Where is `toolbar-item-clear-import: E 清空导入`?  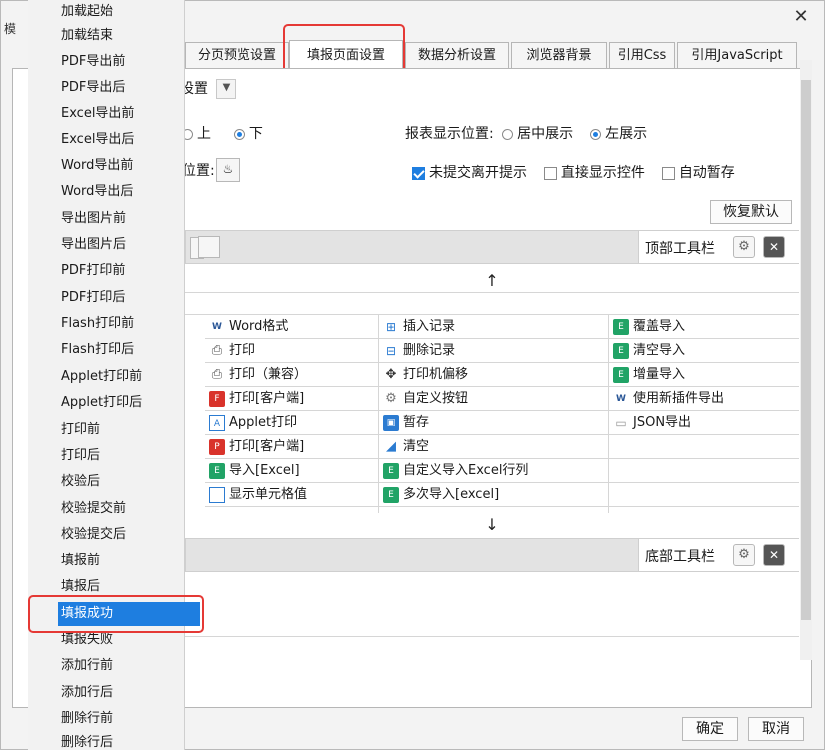 toolbar-item-clear-import: E 清空导入 is located at coordinates (704, 351).